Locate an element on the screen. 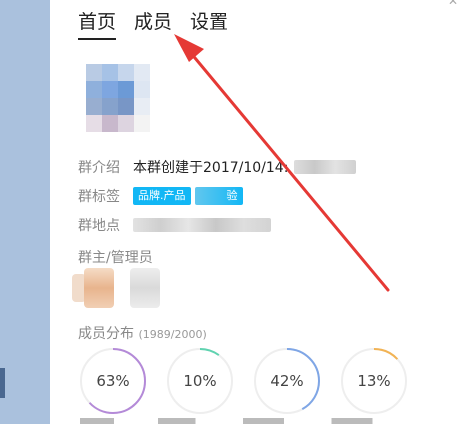  stat-value-2: 10% is located at coordinates (200, 381).